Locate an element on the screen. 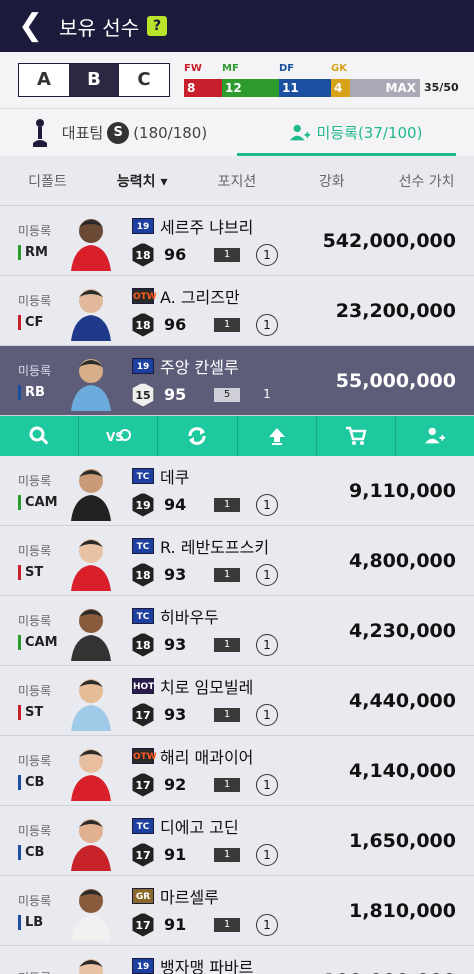 The image size is (474, 974). player-status-block: 미등록 RM is located at coordinates (33, 241).